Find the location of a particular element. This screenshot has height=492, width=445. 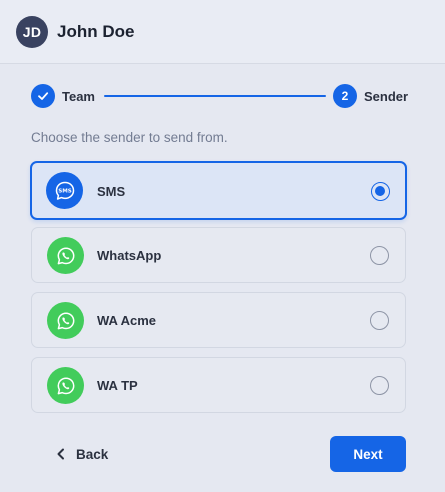

sms-bubble-icon: SMS is located at coordinates (64, 190).